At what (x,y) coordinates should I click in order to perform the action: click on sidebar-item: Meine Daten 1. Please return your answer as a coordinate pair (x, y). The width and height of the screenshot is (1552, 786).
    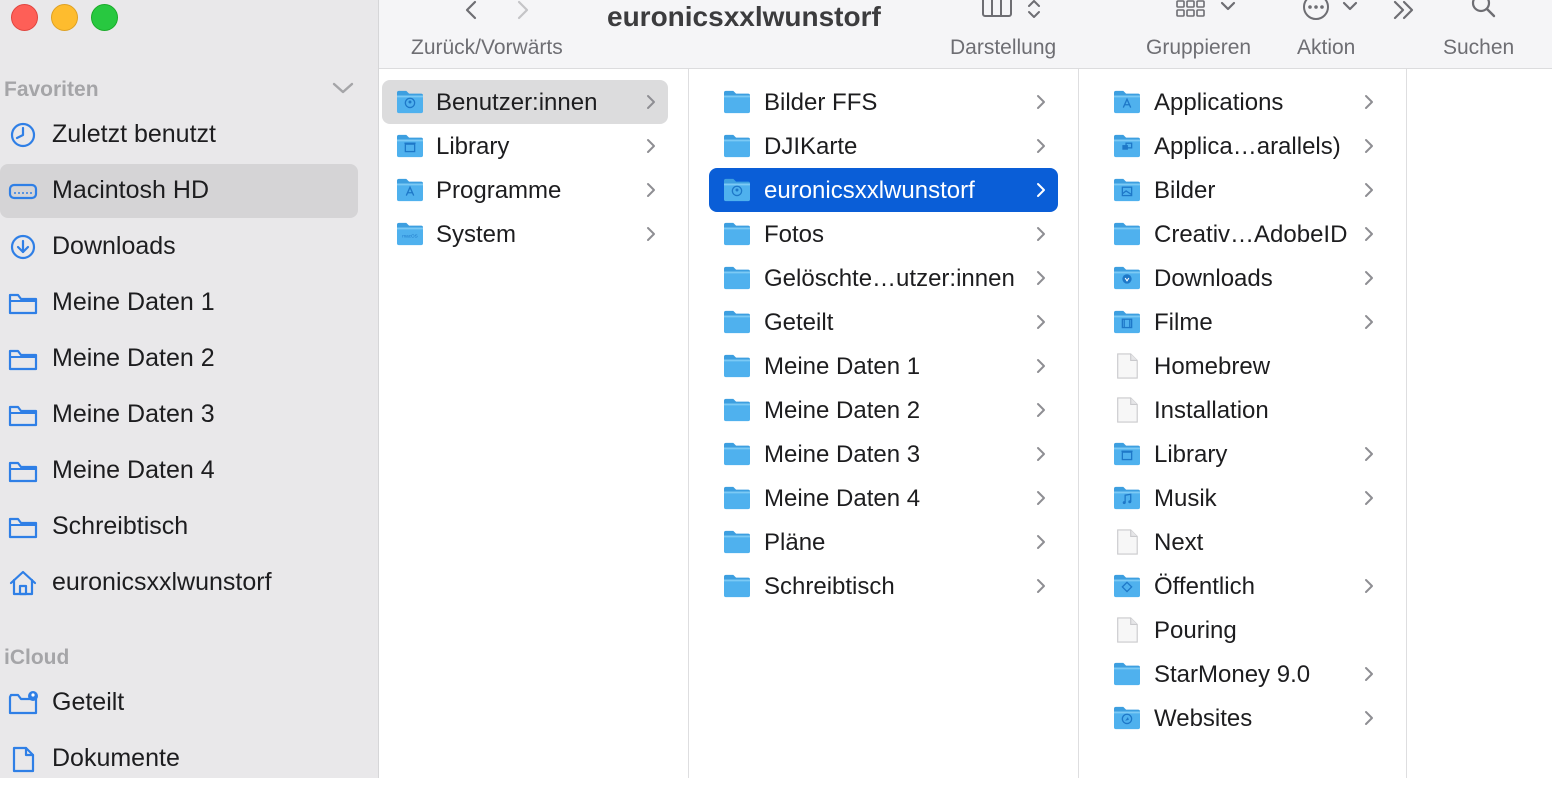
    Looking at the image, I should click on (179, 303).